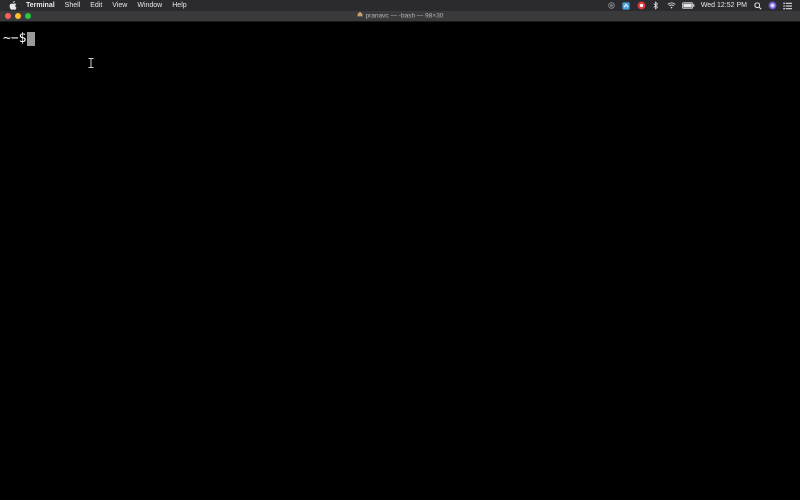  Describe the element at coordinates (641, 5) in the screenshot. I see `badge-app-icon` at that location.